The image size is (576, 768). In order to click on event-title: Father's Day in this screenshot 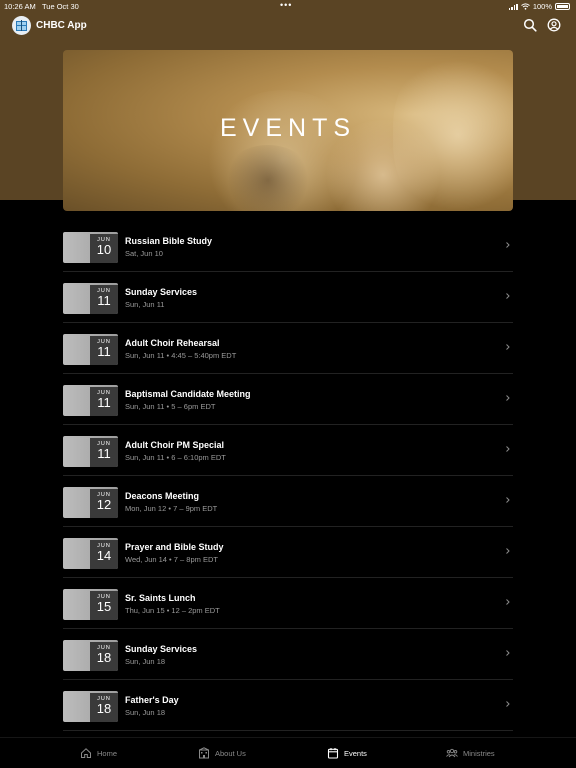, I will do `click(152, 700)`.